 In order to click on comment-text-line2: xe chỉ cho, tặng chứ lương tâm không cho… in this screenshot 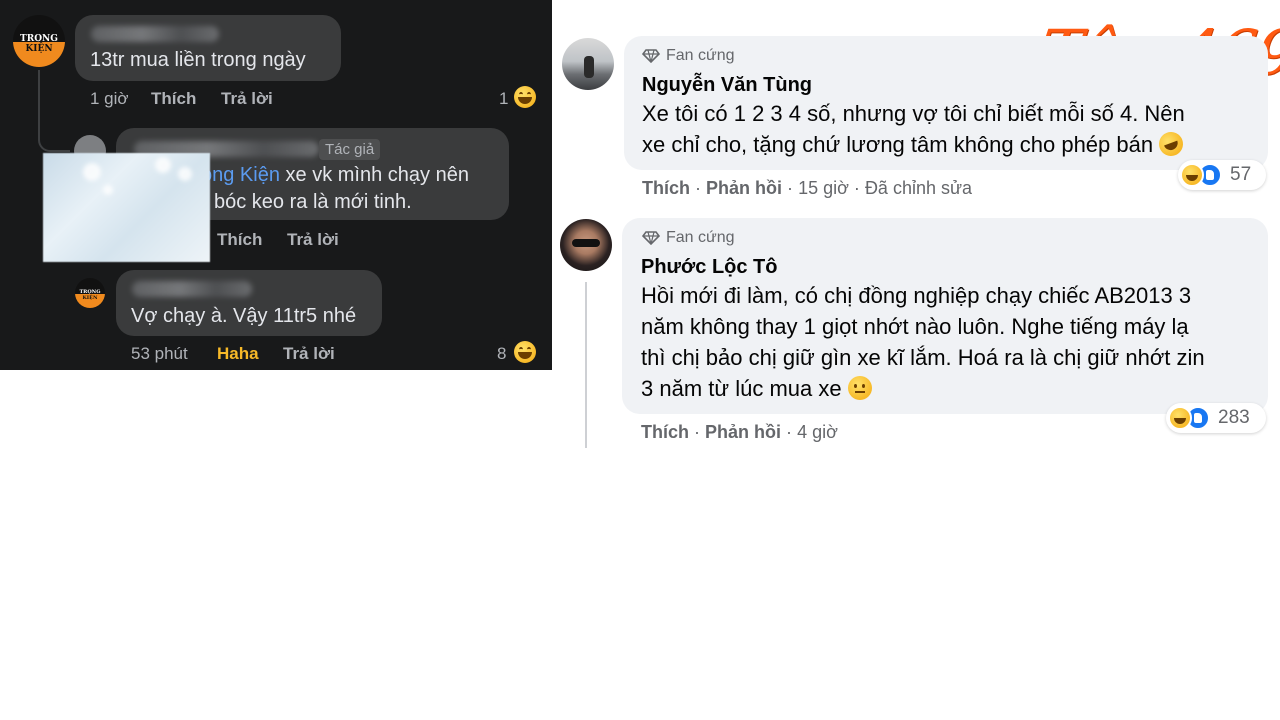, I will do `click(914, 144)`.